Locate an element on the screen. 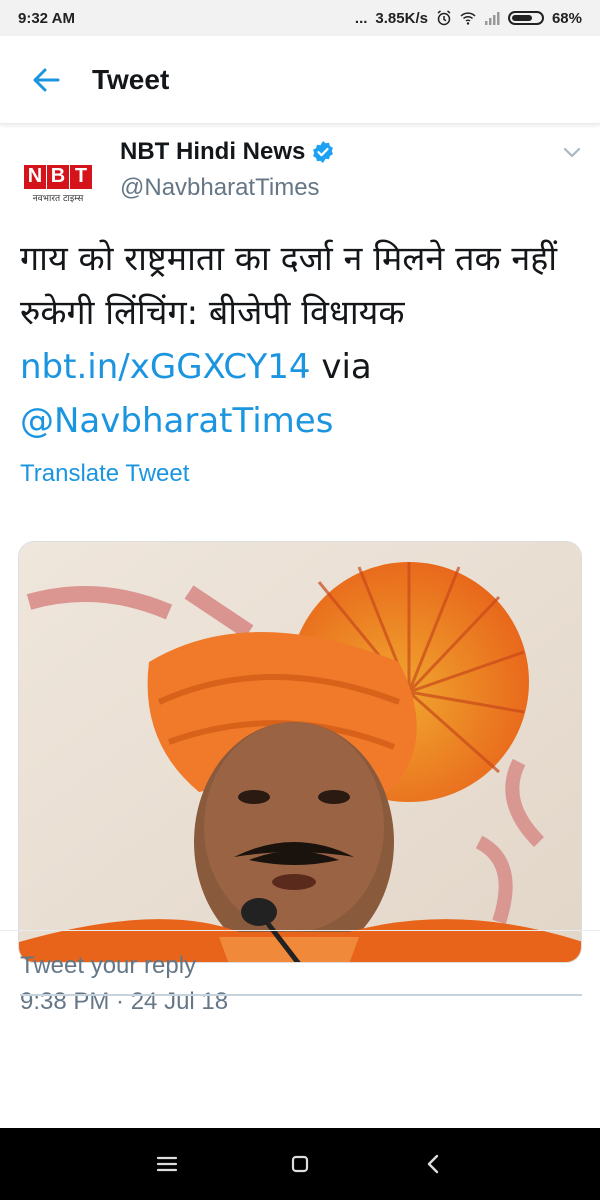  menu-icon is located at coordinates (166, 1164).